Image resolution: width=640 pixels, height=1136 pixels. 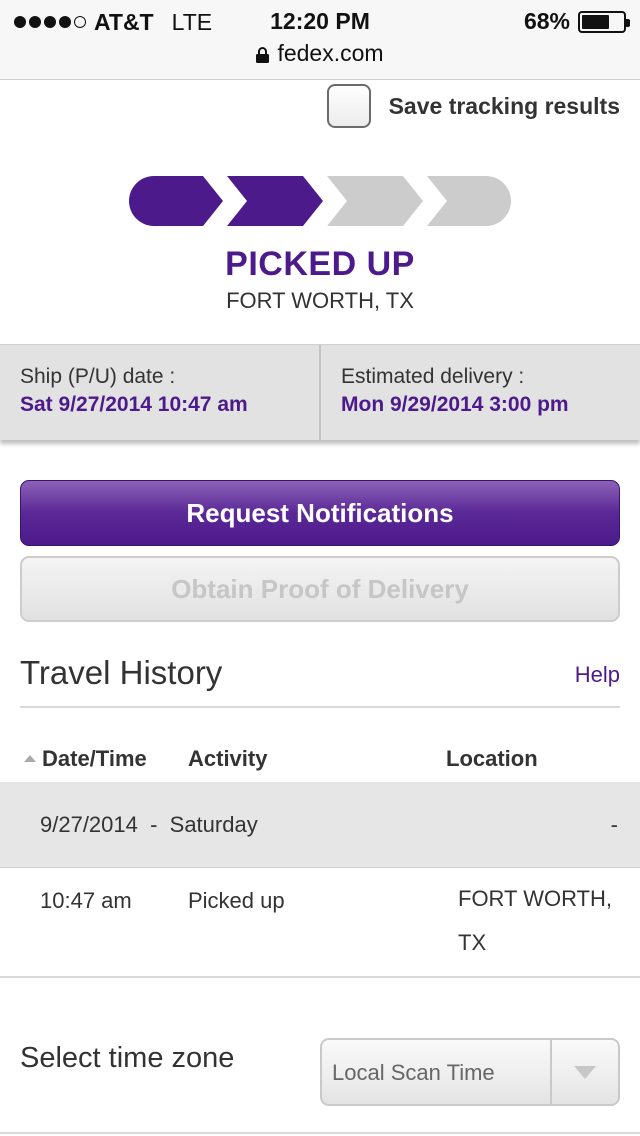 I want to click on carrier-info: AT&T LTE, so click(x=113, y=22).